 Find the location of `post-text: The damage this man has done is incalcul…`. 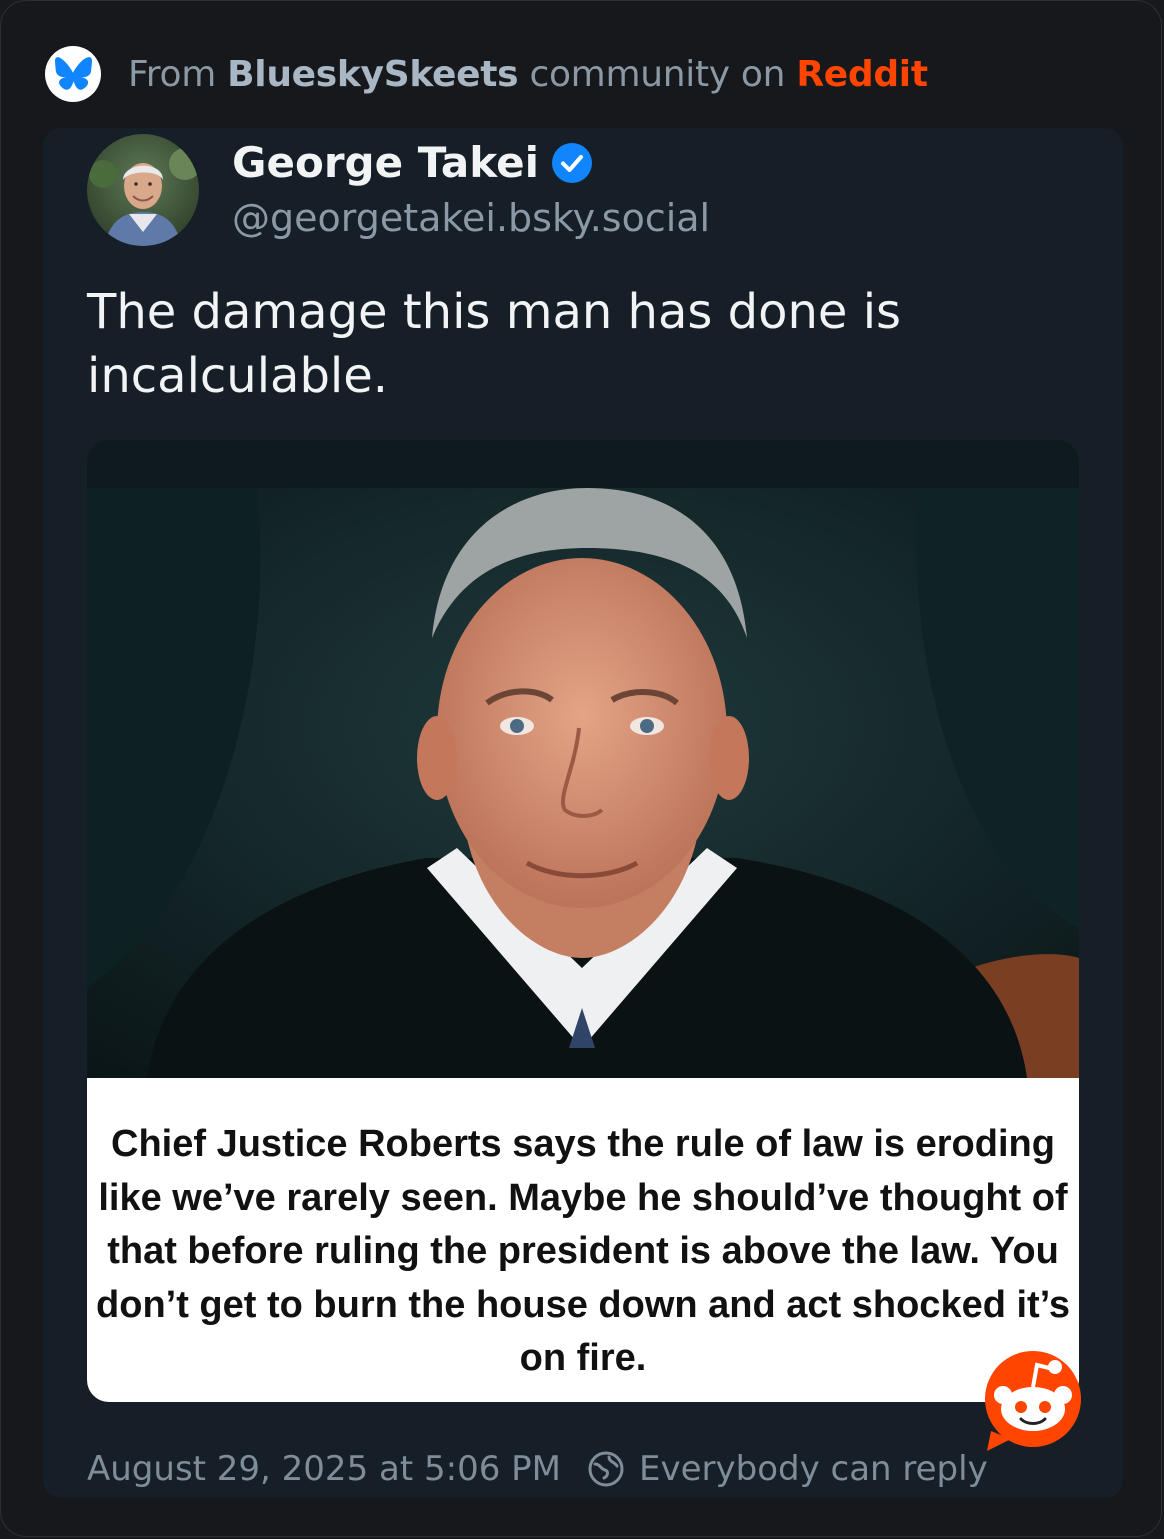

post-text: The damage this man has done is incalcul… is located at coordinates (494, 344).